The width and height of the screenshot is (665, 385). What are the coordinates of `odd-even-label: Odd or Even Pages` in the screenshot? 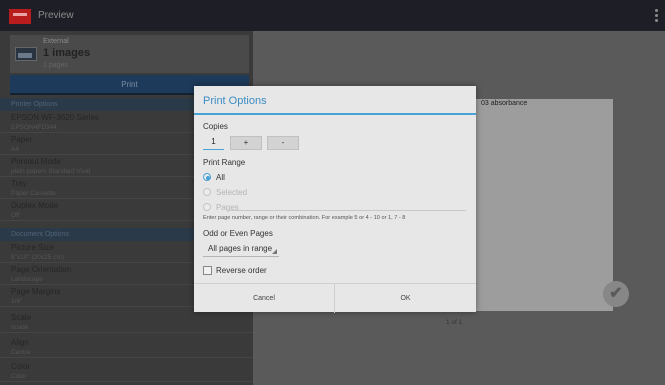 It's located at (238, 233).